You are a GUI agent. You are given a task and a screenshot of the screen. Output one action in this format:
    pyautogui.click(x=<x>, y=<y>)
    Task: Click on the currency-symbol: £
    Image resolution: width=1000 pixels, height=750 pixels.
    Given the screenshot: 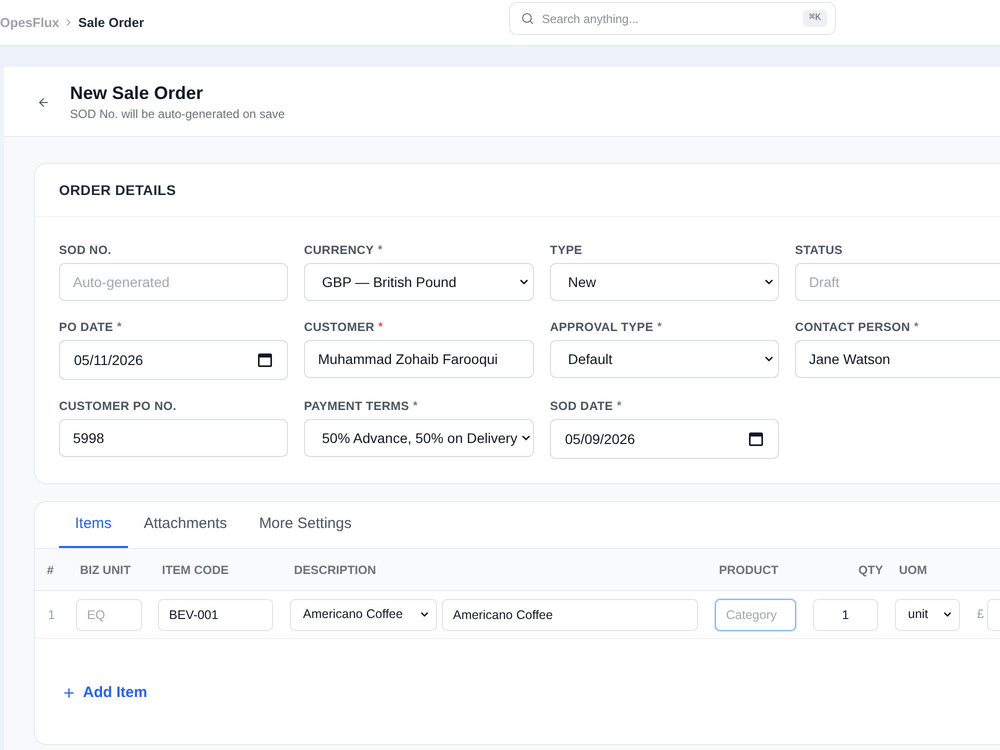 What is the action you would take?
    pyautogui.click(x=980, y=615)
    